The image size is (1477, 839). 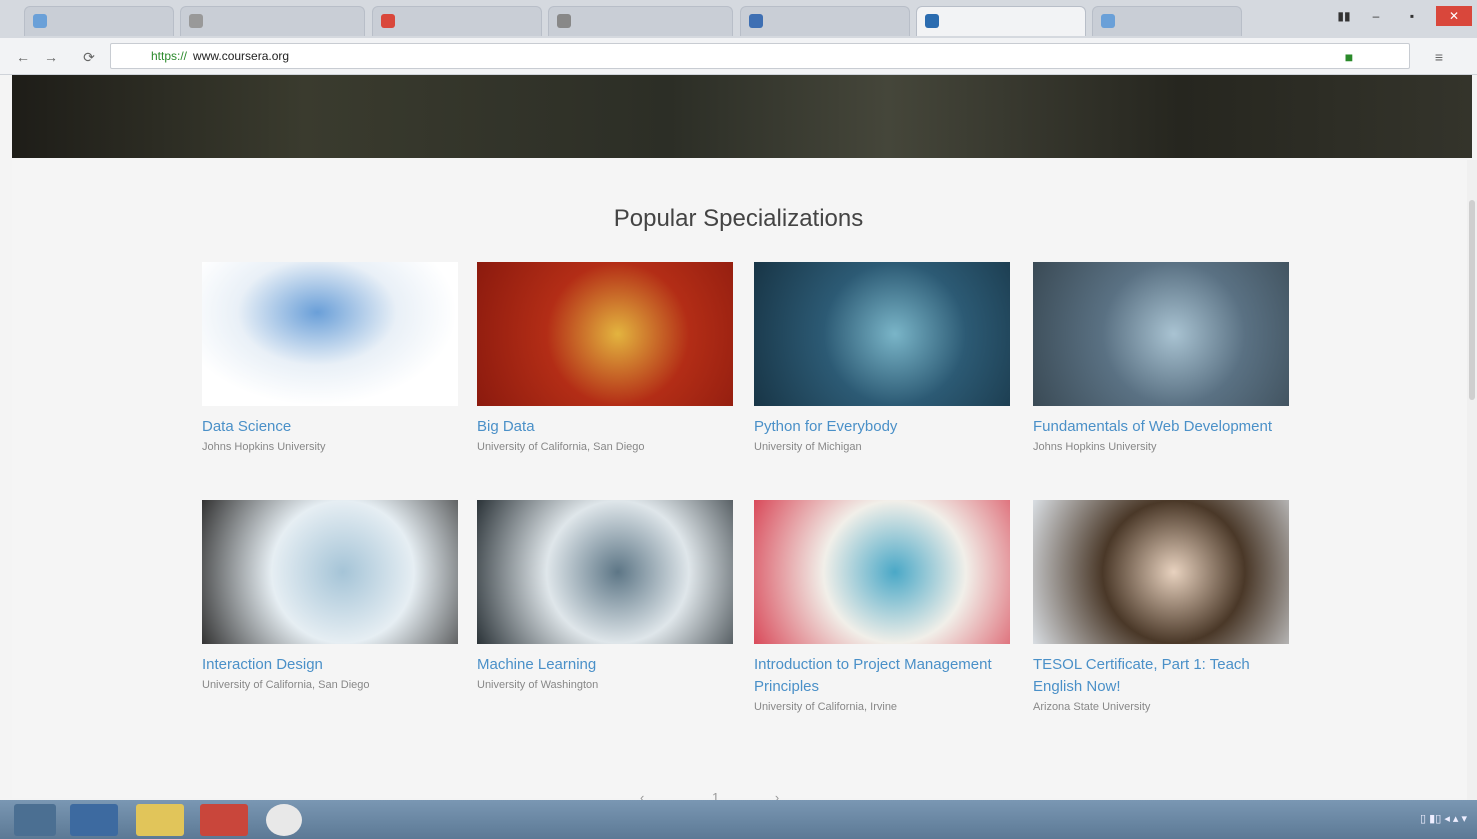 I want to click on menu-icon: ≡, so click(x=1439, y=57).